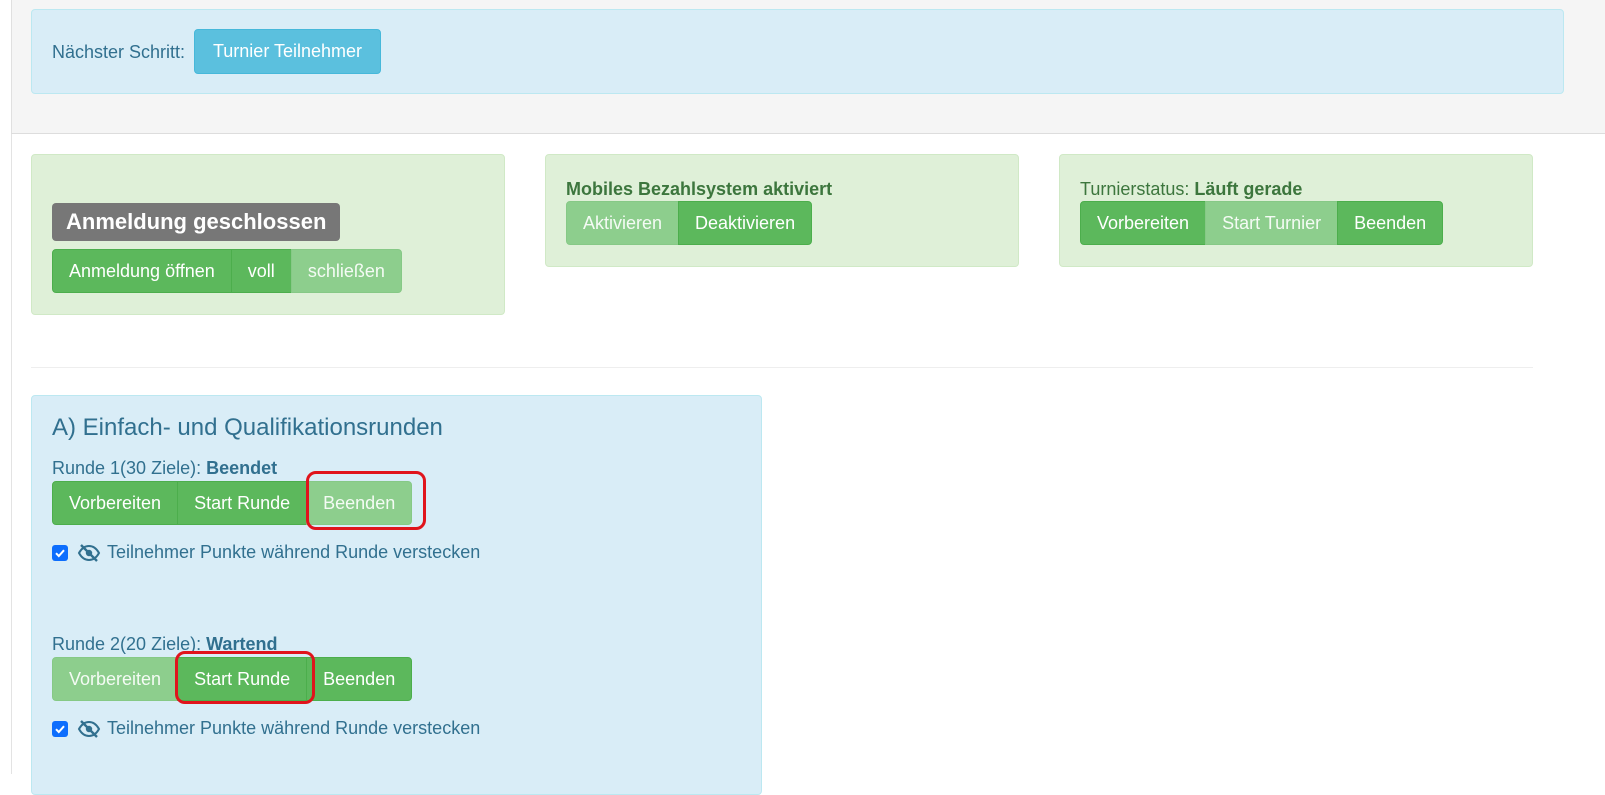  Describe the element at coordinates (242, 503) in the screenshot. I see `round-1-start-button: Start Runde` at that location.